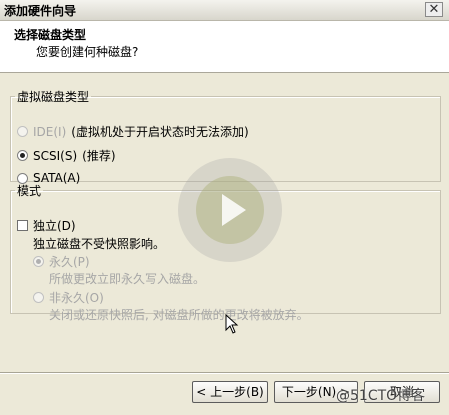 The width and height of the screenshot is (449, 415). I want to click on window-title: 添加硬件向导, so click(40, 11).